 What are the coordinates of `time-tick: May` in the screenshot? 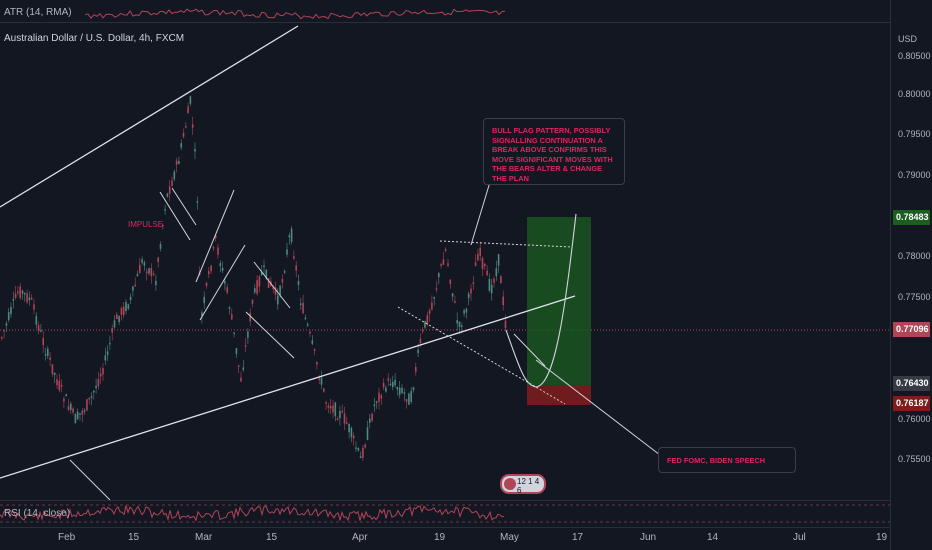 It's located at (509, 537).